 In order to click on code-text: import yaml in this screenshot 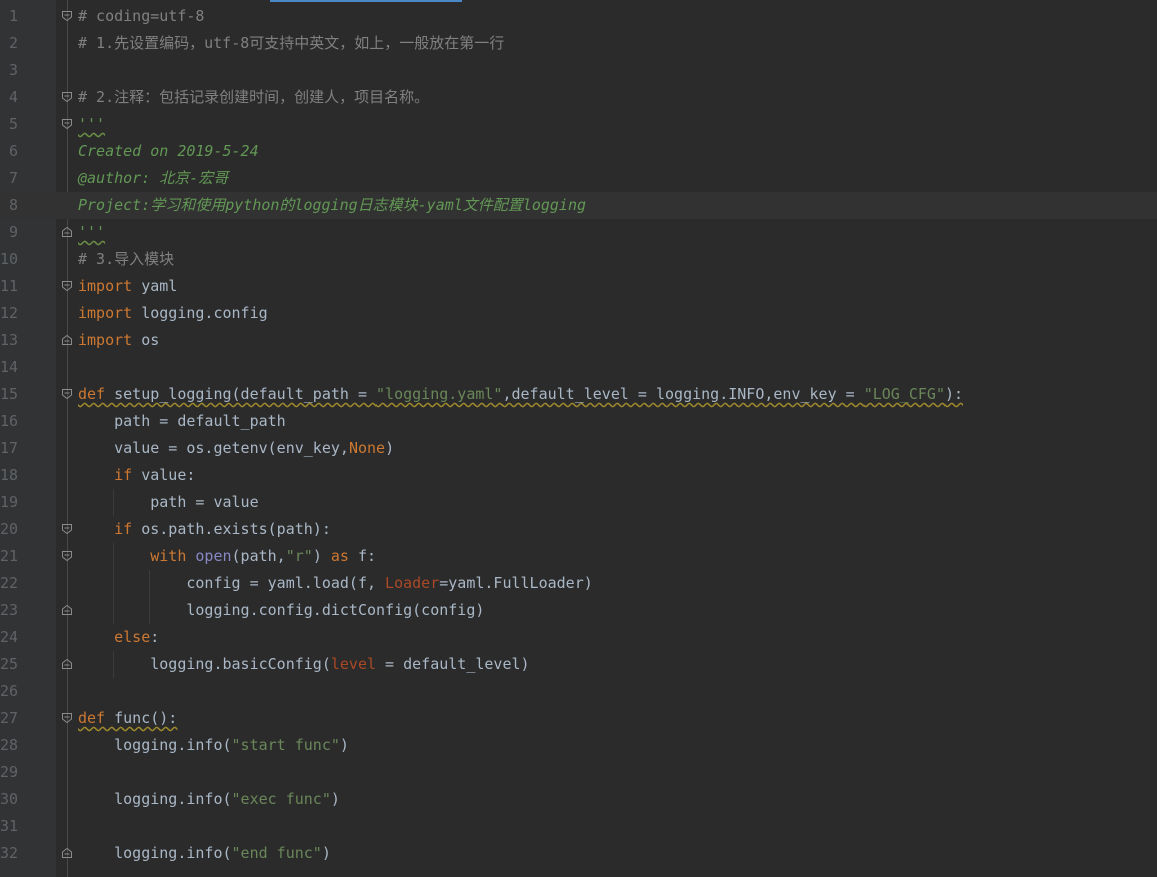, I will do `click(127, 286)`.